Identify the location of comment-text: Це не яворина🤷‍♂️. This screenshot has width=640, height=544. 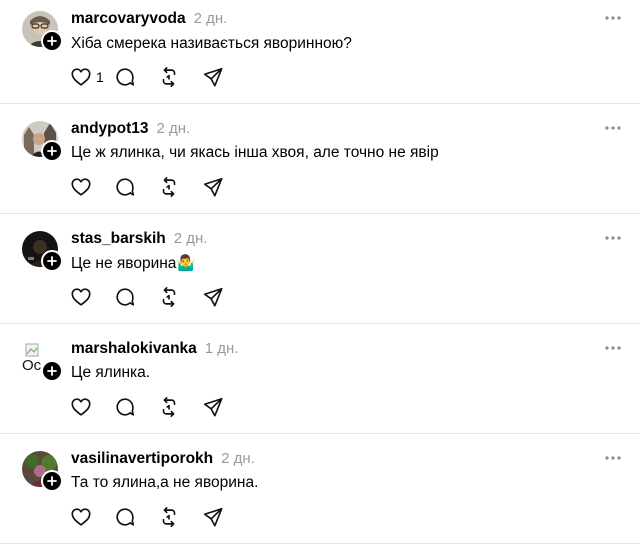
(133, 263).